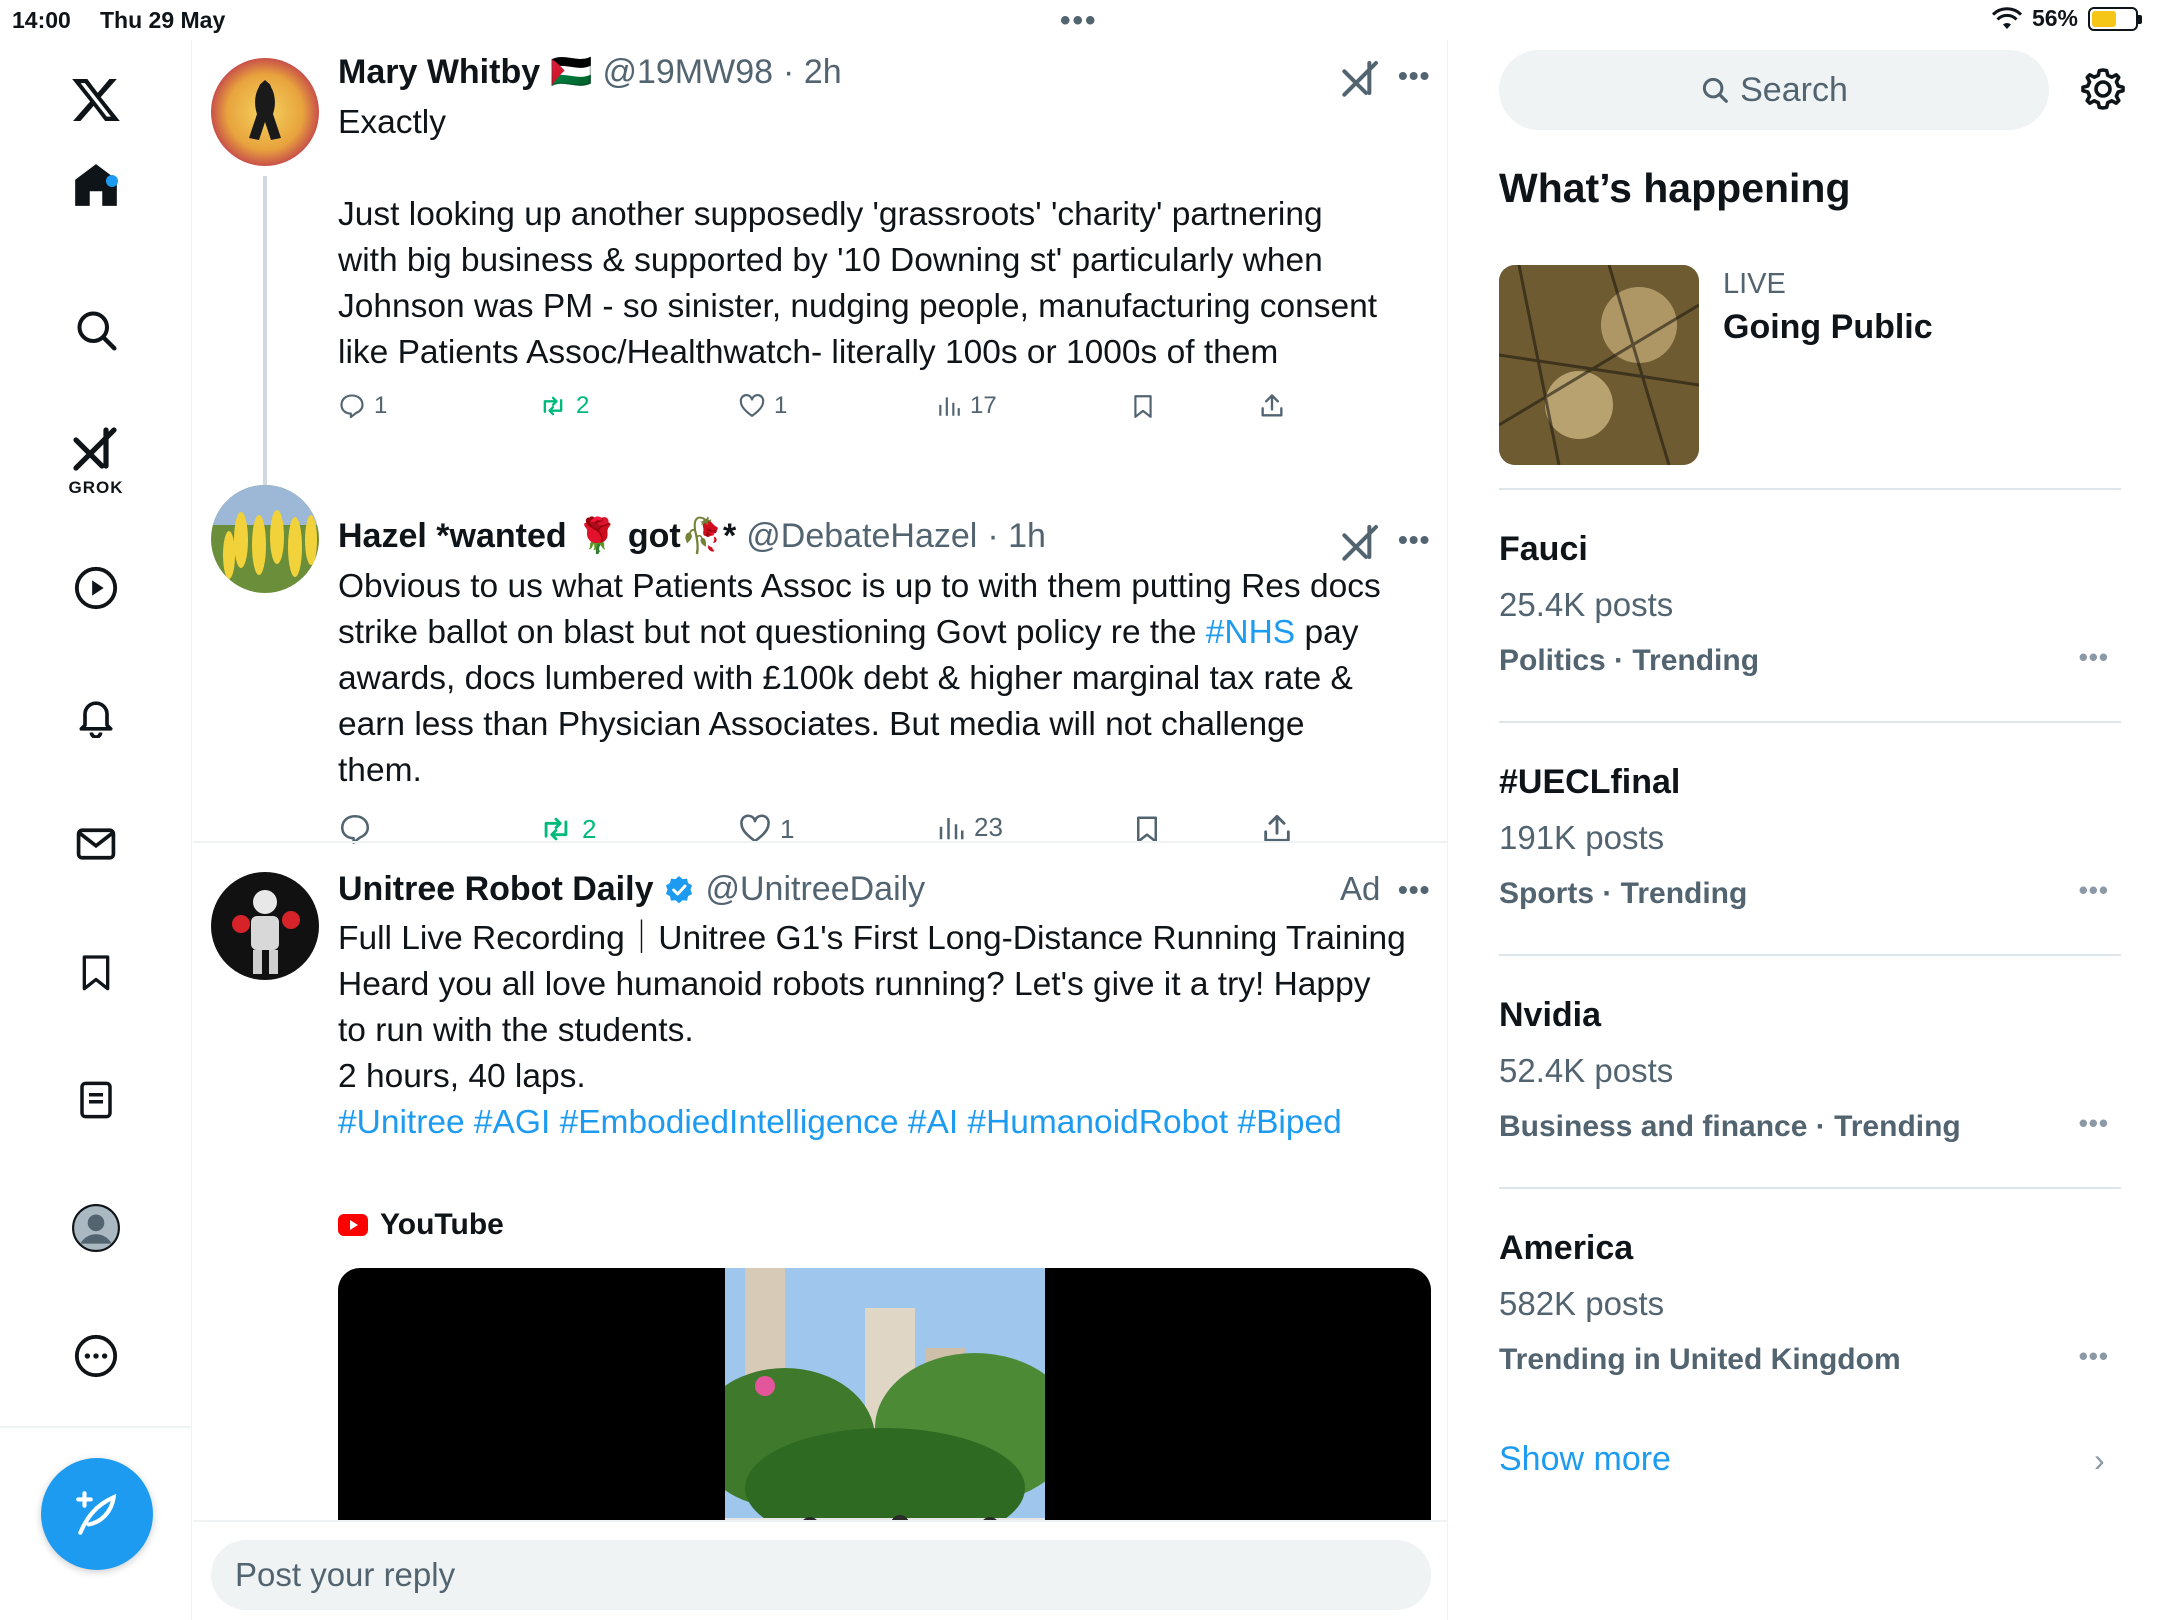  Describe the element at coordinates (2099, 1460) in the screenshot. I see `chevron-right-icon: ›` at that location.